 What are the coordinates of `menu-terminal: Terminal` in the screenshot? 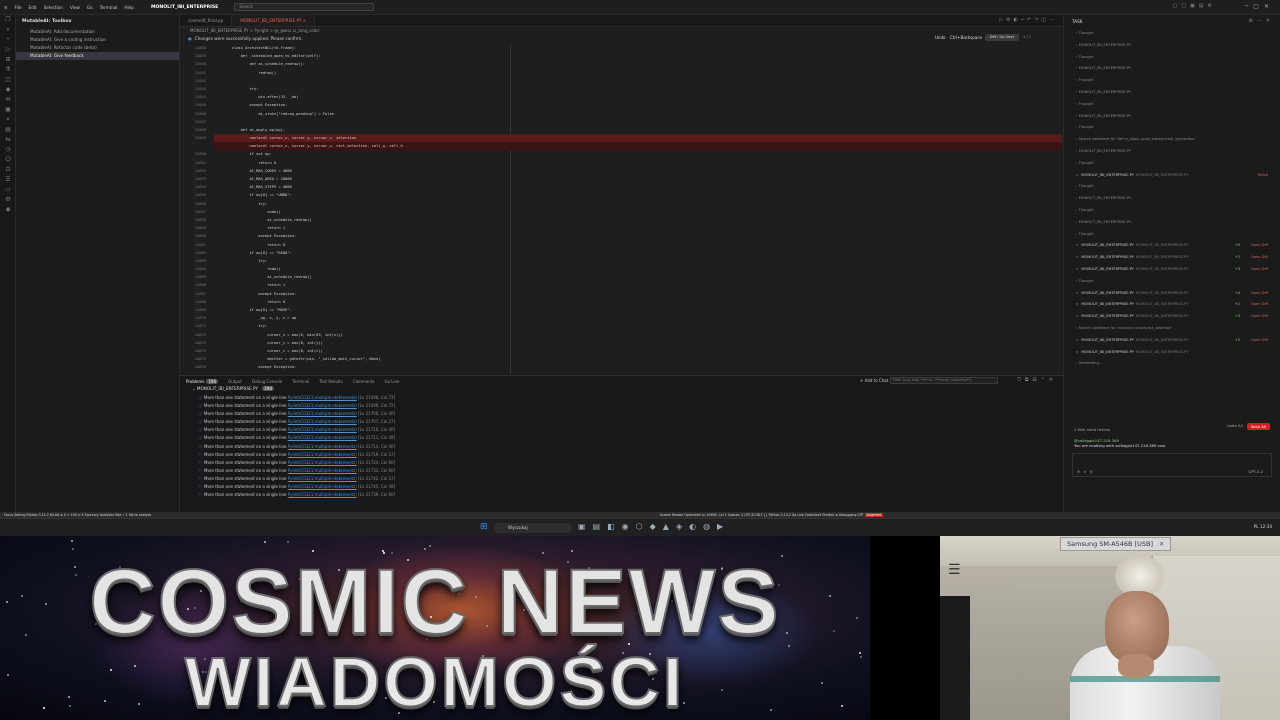 It's located at (109, 7).